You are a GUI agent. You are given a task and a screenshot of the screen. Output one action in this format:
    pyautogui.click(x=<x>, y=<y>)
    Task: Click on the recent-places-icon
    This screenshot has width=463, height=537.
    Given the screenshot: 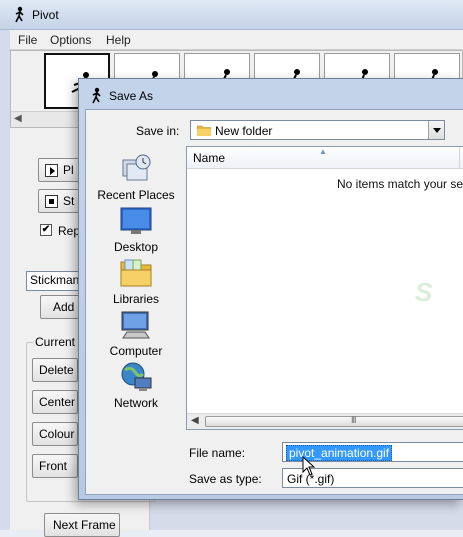 What is the action you would take?
    pyautogui.click(x=136, y=167)
    